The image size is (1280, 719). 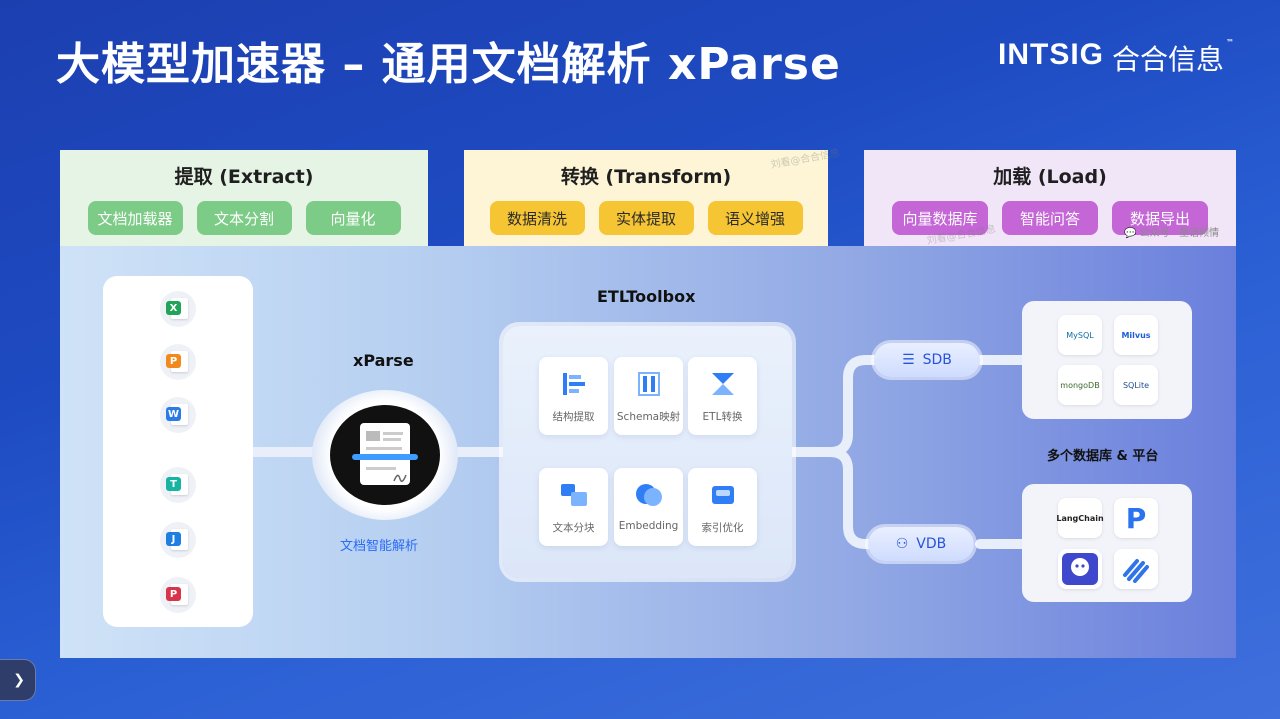 What do you see at coordinates (1107, 543) in the screenshot?
I see `vdb-platforms` at bounding box center [1107, 543].